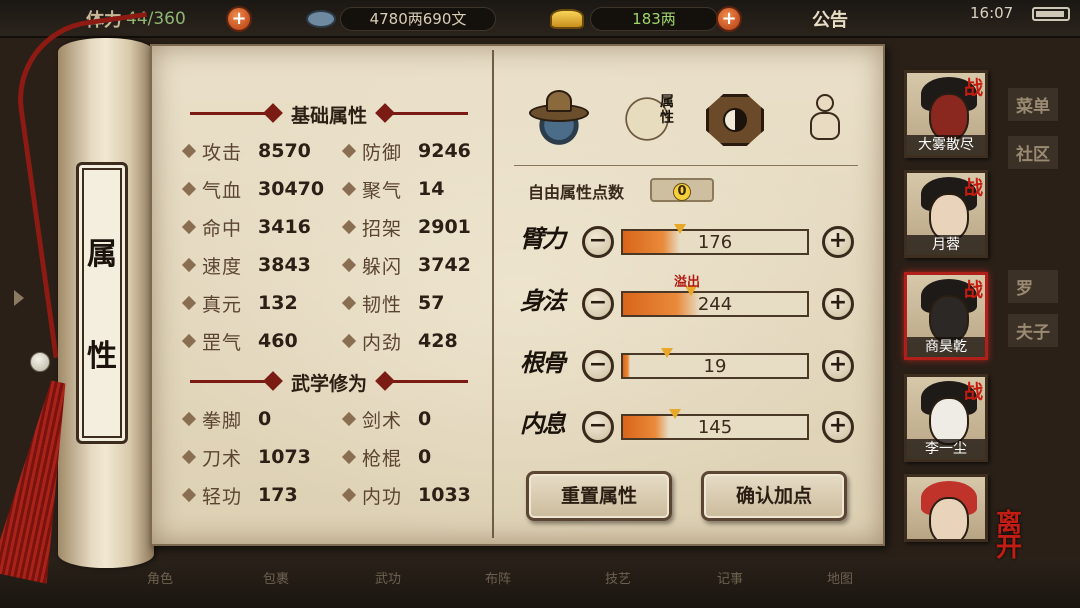  What do you see at coordinates (291, 189) in the screenshot?
I see `stat-value: 30470` at bounding box center [291, 189].